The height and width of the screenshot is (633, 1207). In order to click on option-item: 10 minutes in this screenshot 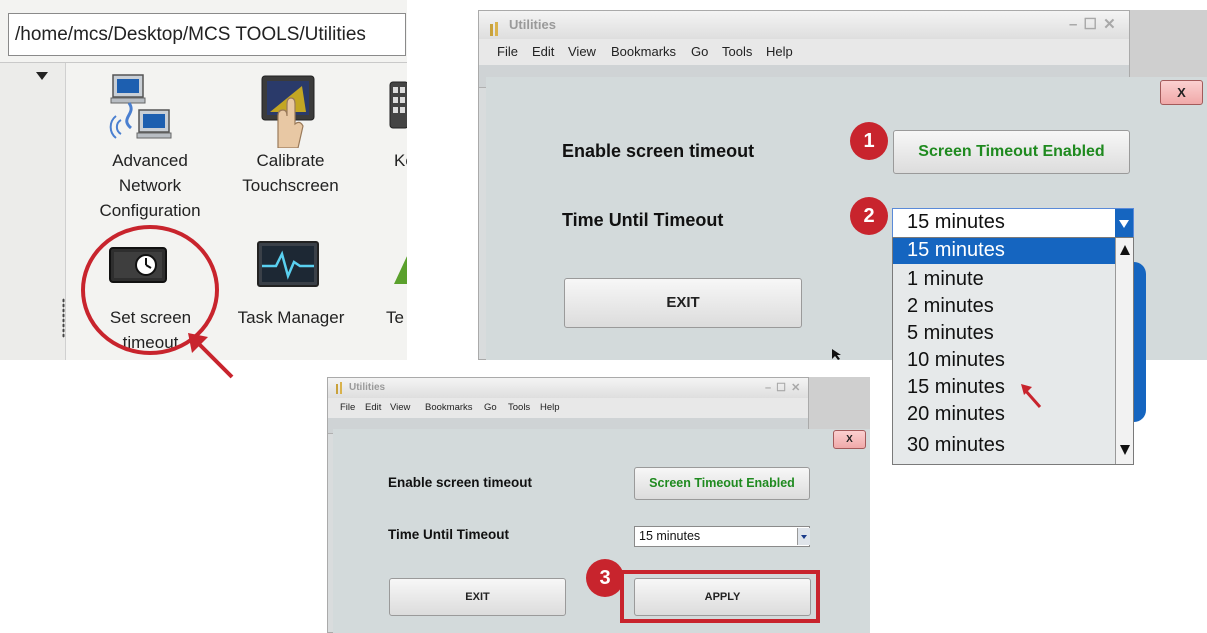, I will do `click(956, 360)`.